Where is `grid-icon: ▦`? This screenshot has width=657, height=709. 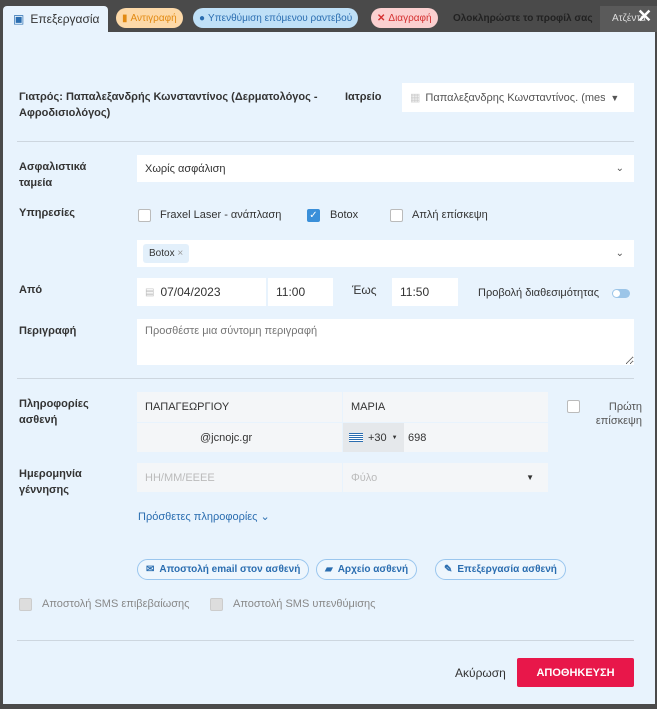
grid-icon: ▦ is located at coordinates (415, 98).